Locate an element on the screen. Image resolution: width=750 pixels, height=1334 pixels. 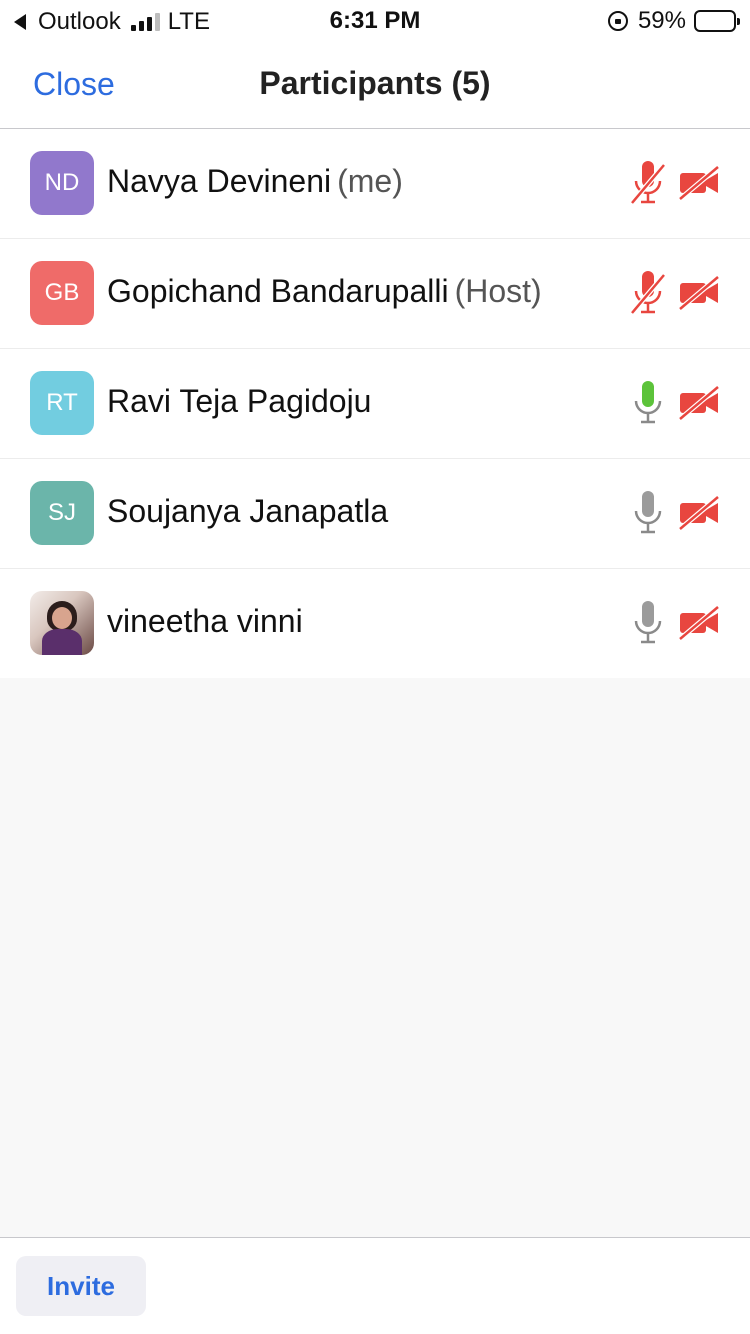
participant-name-text: Gopichand Bandarupalli is located at coordinates (278, 291).